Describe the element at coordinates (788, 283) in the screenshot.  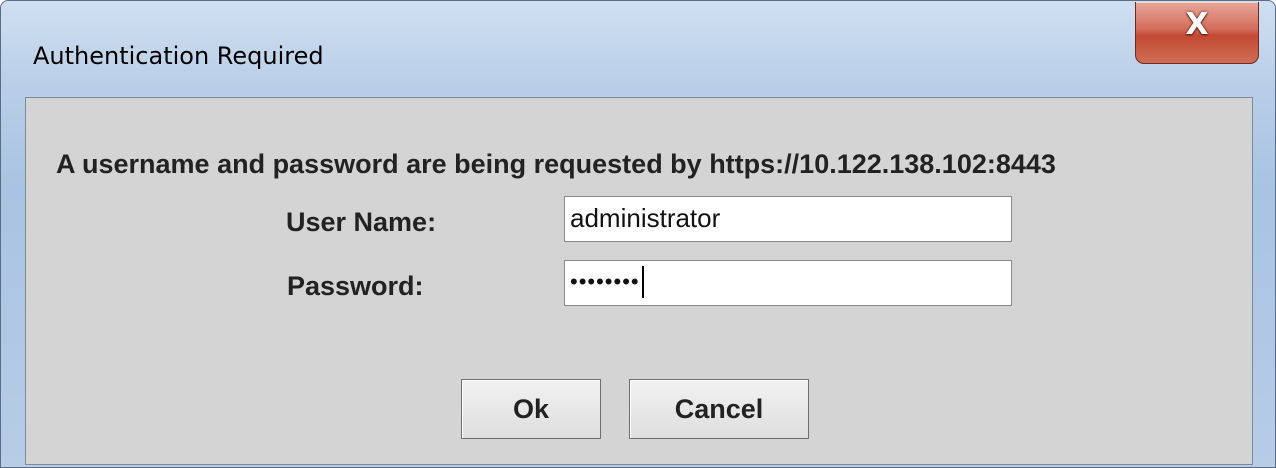
I see `password-field: ••••••••` at that location.